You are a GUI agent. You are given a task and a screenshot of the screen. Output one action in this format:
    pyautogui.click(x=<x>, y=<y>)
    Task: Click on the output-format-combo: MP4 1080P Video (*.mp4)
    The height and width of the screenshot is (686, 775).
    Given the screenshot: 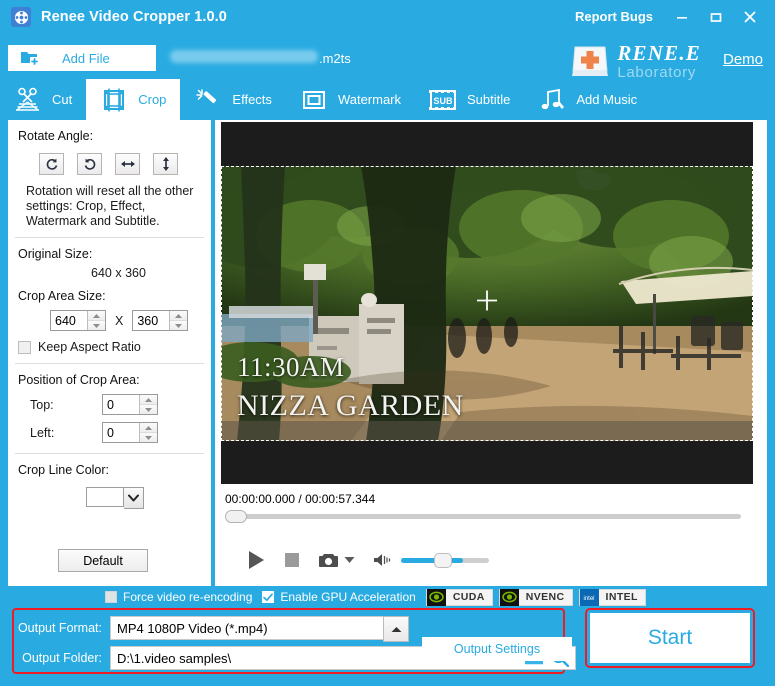 What is the action you would take?
    pyautogui.click(x=259, y=629)
    